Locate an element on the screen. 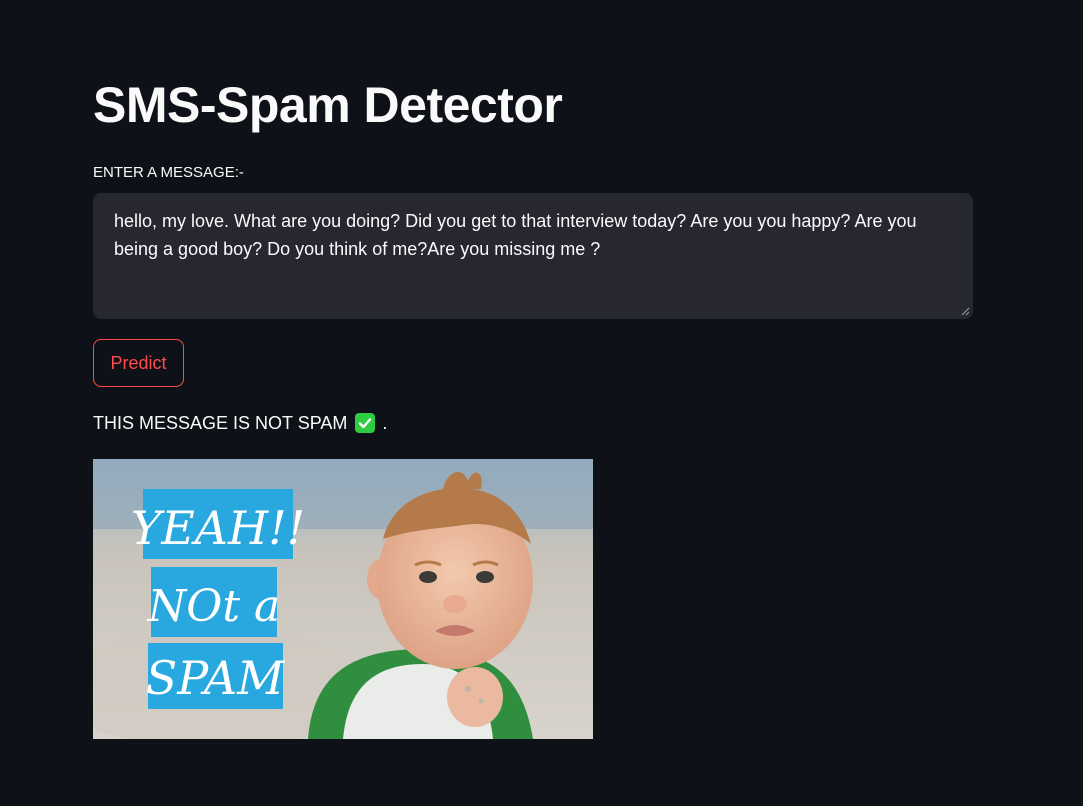 Image resolution: width=1083 pixels, height=806 pixels. prediction-result-suffix: . is located at coordinates (385, 423).